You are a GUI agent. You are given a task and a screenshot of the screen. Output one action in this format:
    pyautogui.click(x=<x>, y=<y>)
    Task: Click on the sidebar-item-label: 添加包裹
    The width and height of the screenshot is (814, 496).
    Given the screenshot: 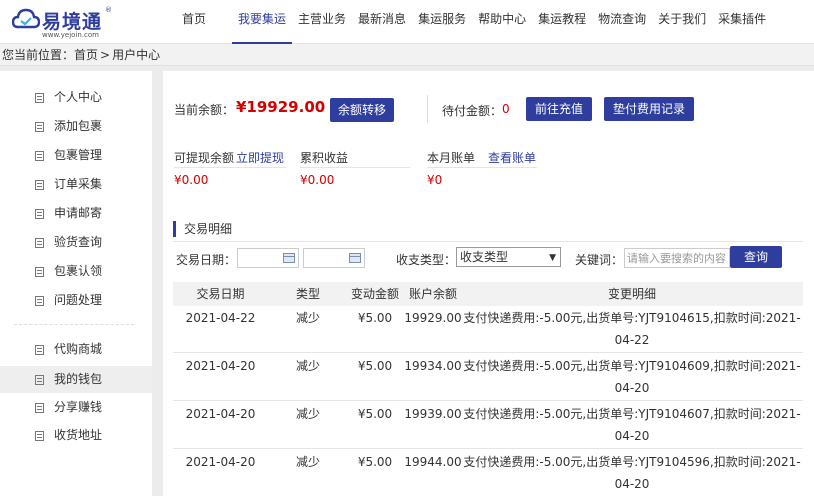 What is the action you would take?
    pyautogui.click(x=78, y=126)
    